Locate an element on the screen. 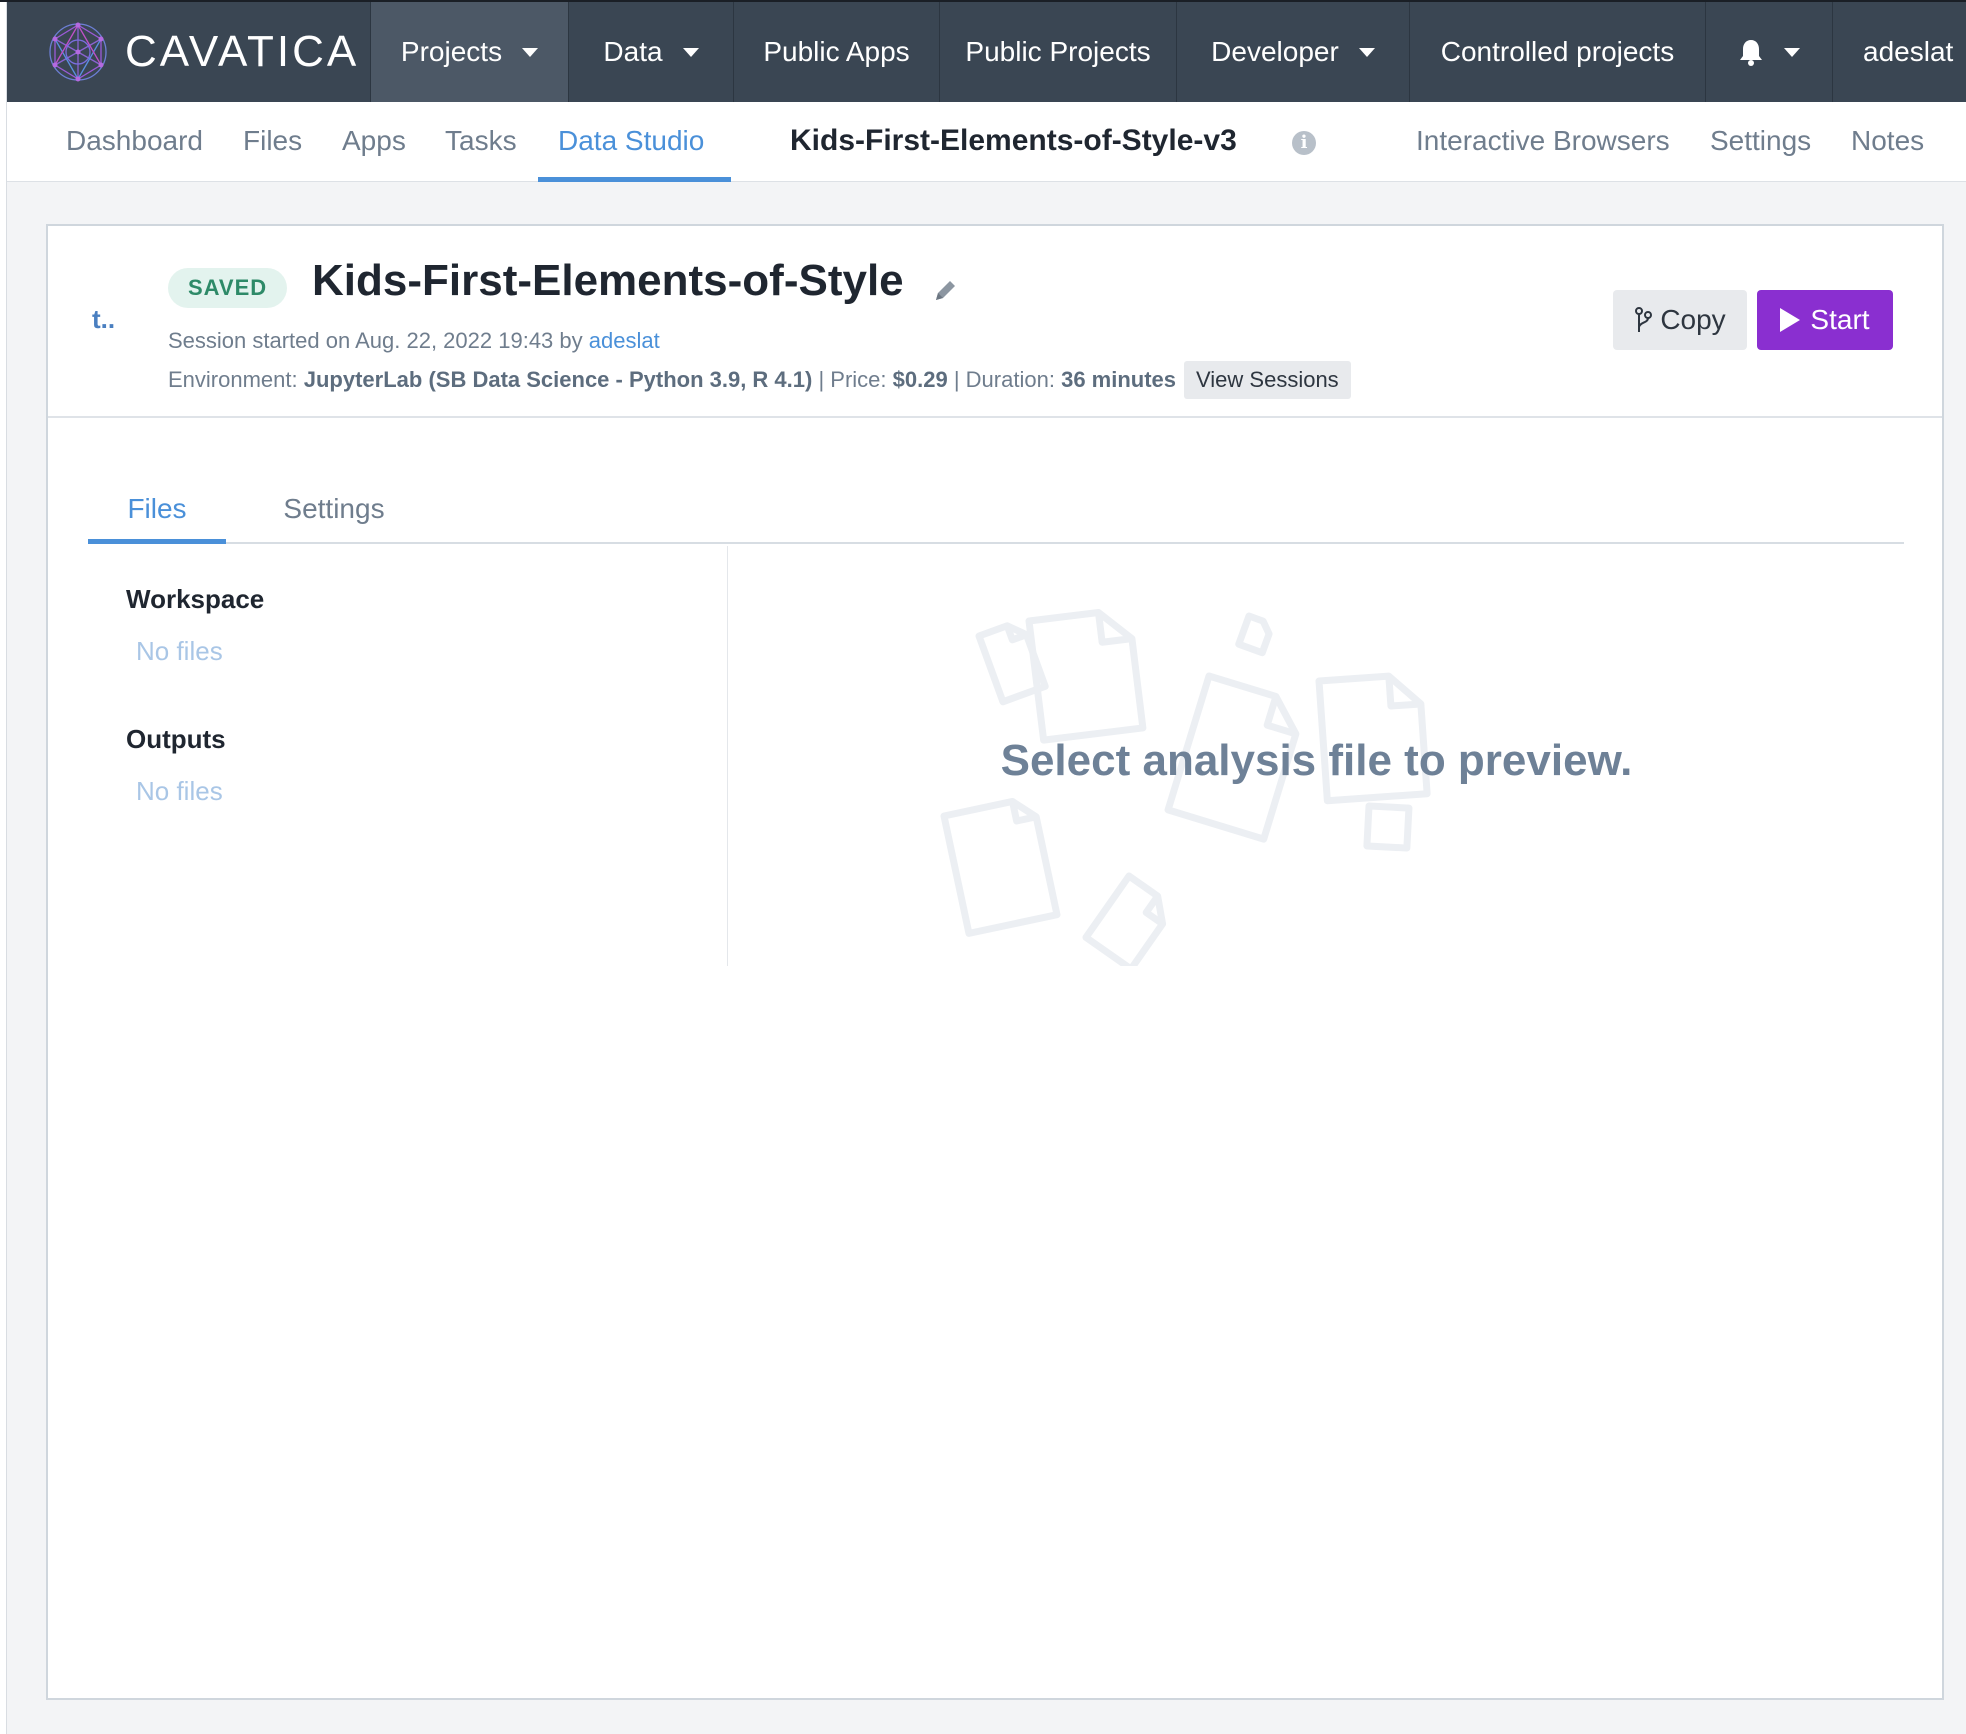 The width and height of the screenshot is (1966, 1734). session-title: Kids-First-Elements-of-Style is located at coordinates (608, 280).